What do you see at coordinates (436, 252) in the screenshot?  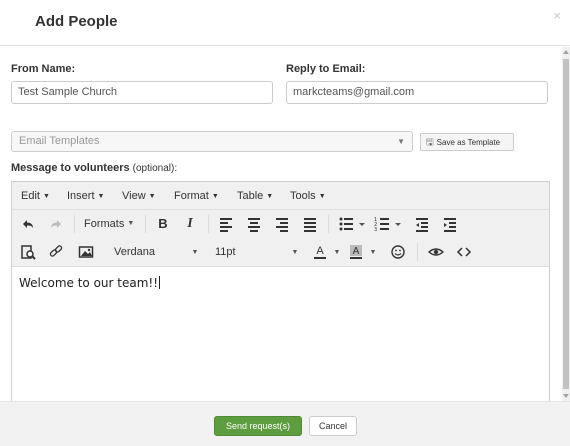 I see `preview-icon` at bounding box center [436, 252].